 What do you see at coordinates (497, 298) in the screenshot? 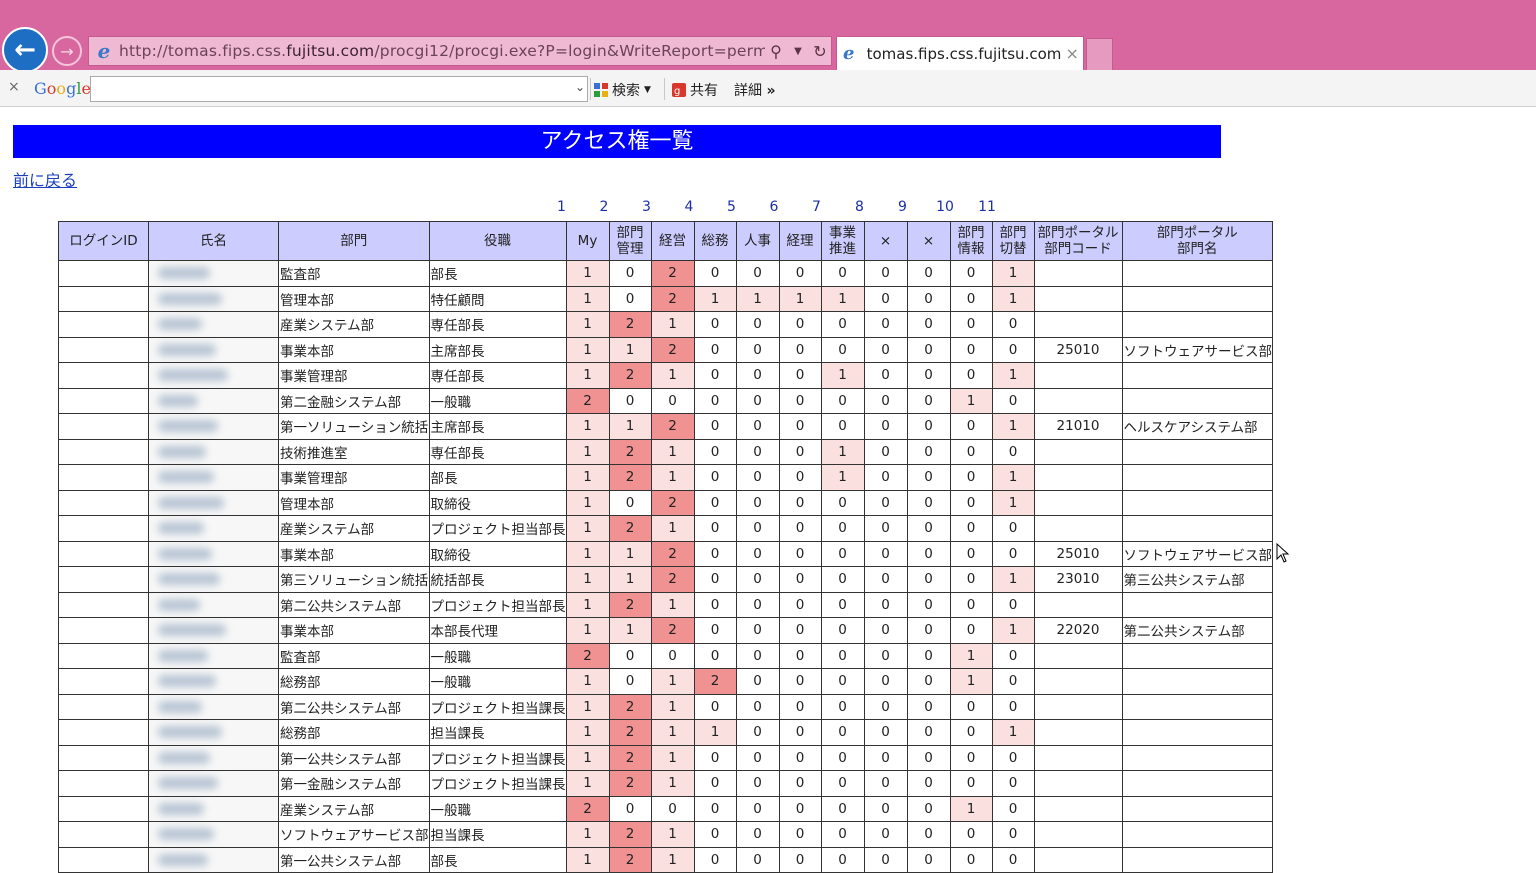
I see `role-cell: 特任顧問` at bounding box center [497, 298].